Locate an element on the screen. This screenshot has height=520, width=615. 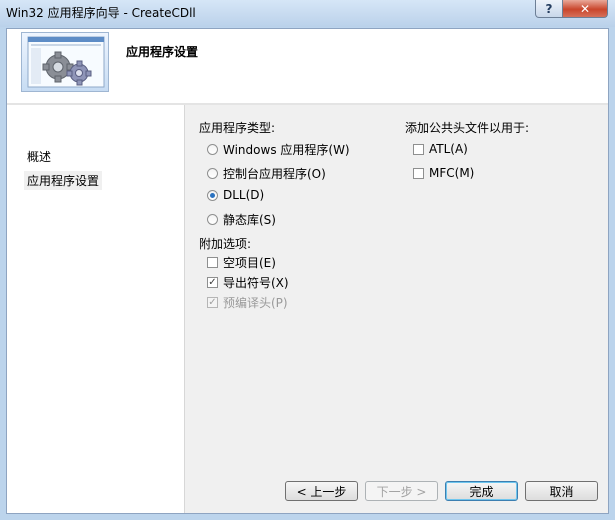
next-button: 下一步 > is located at coordinates (401, 491).